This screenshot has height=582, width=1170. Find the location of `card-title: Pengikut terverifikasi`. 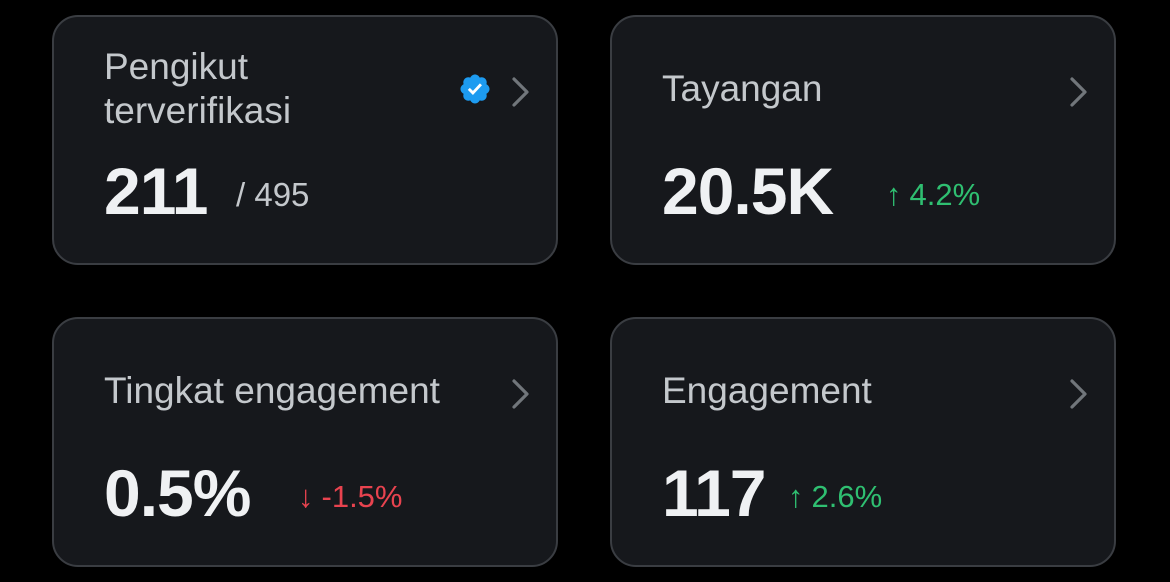

card-title: Pengikut terverifikasi is located at coordinates (198, 88).